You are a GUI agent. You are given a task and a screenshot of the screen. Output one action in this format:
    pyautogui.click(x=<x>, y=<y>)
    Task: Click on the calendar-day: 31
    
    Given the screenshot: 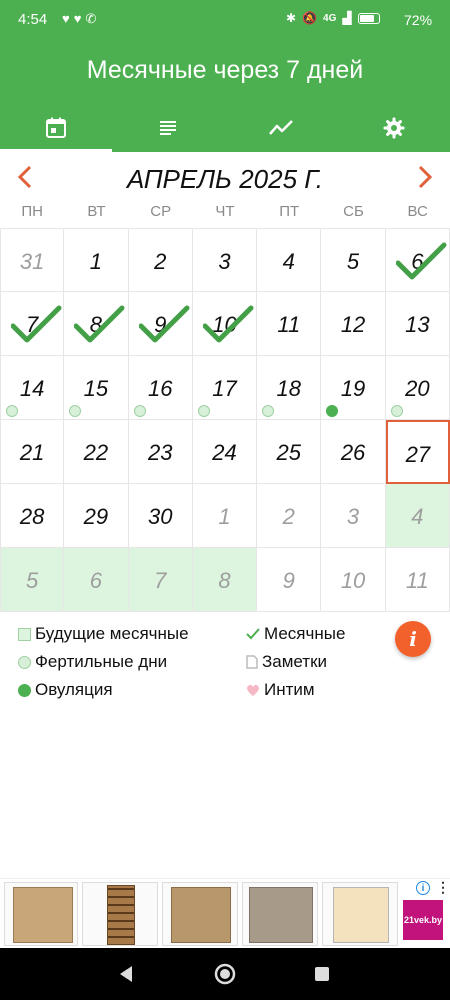 What is the action you would take?
    pyautogui.click(x=32, y=260)
    